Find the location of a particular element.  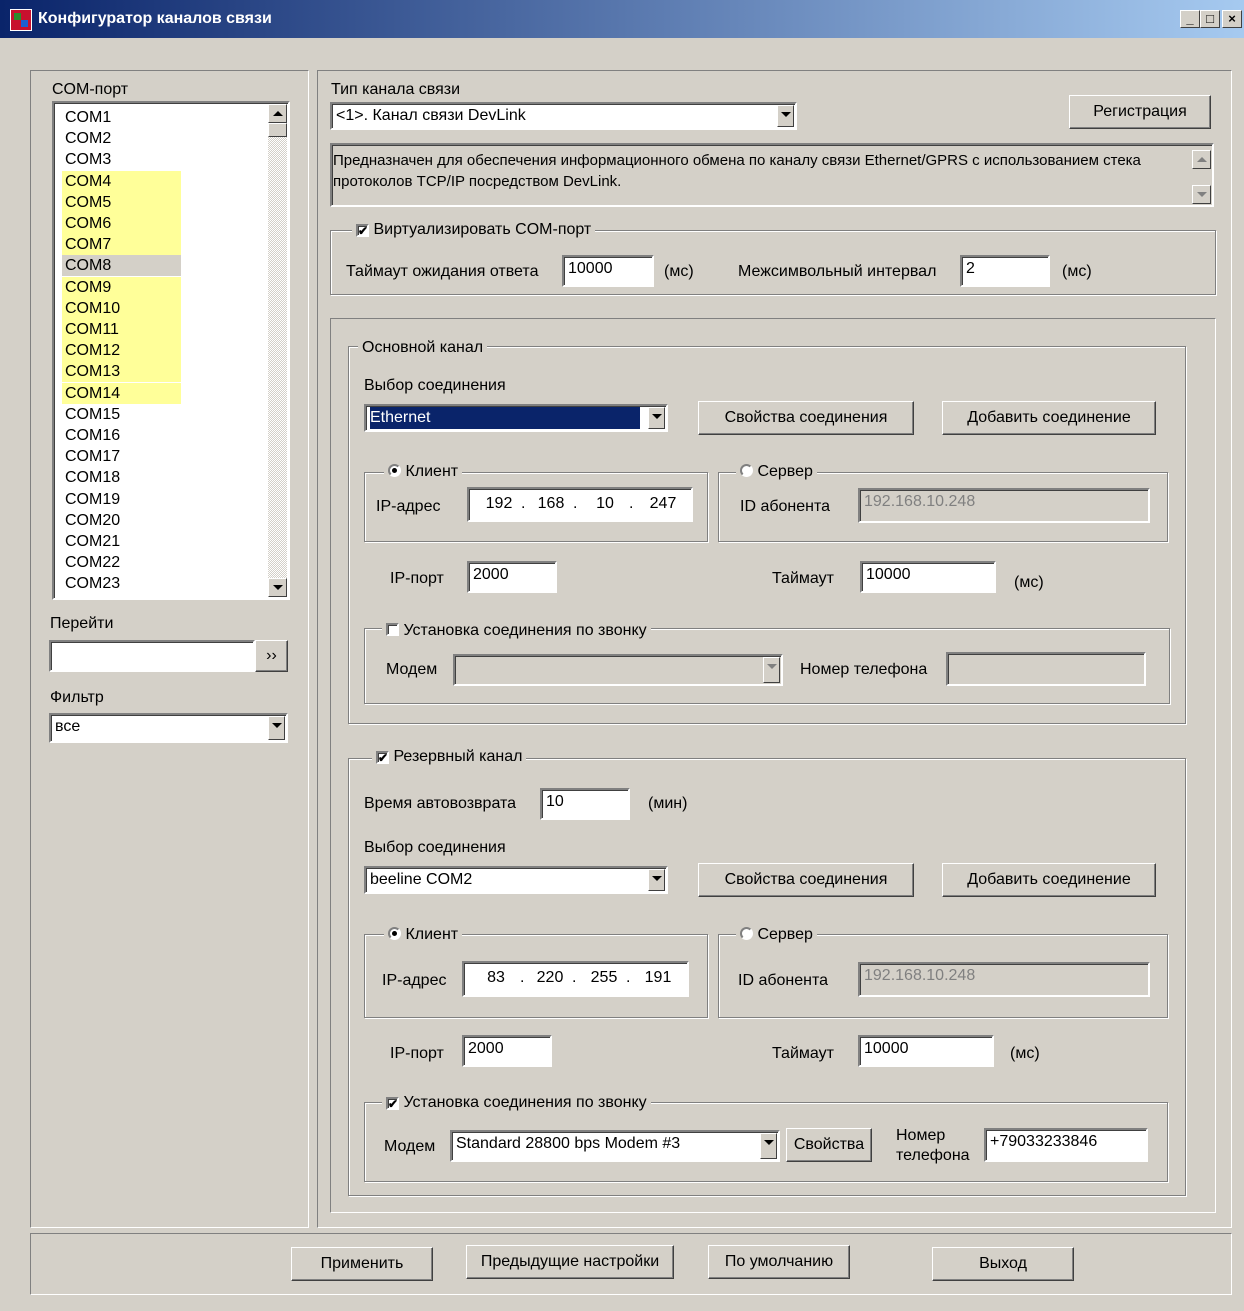

description-scrollbar is located at coordinates (1201, 175).